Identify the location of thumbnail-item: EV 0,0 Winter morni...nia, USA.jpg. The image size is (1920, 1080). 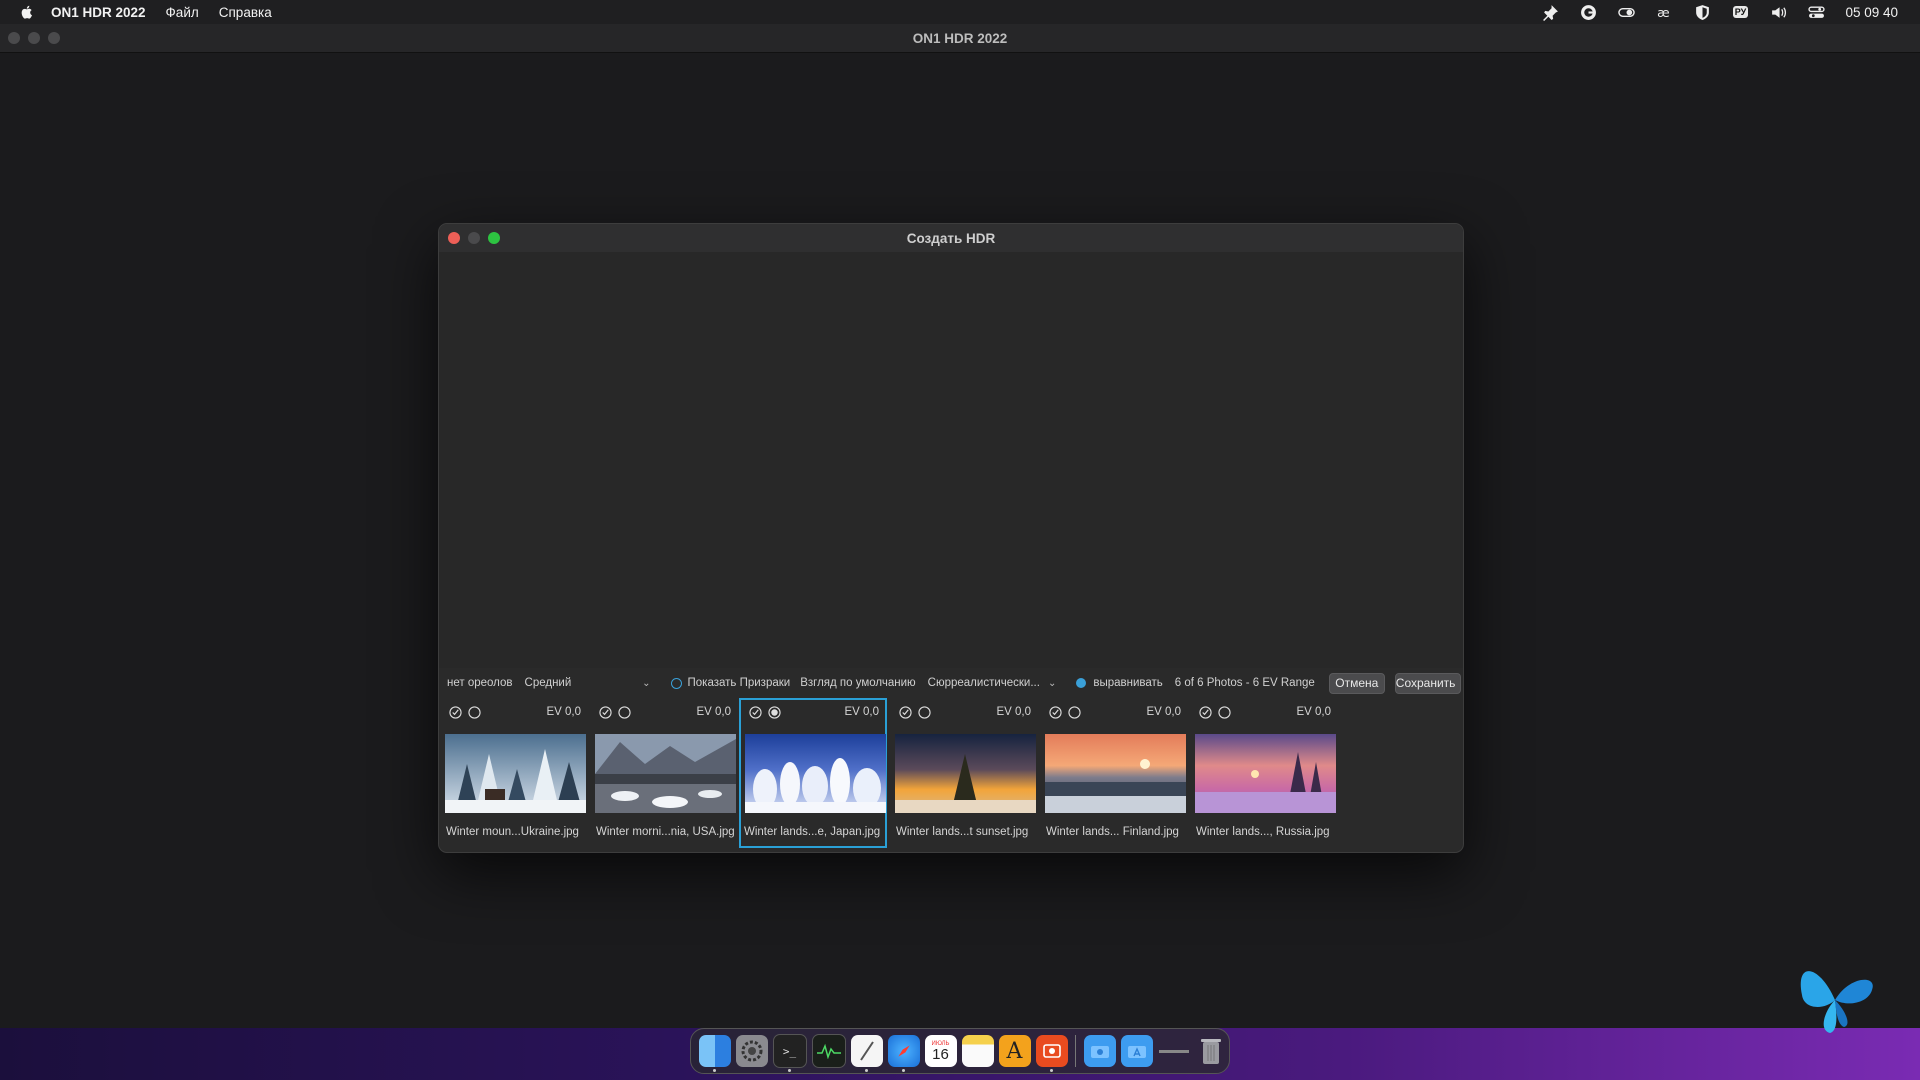
(663, 773).